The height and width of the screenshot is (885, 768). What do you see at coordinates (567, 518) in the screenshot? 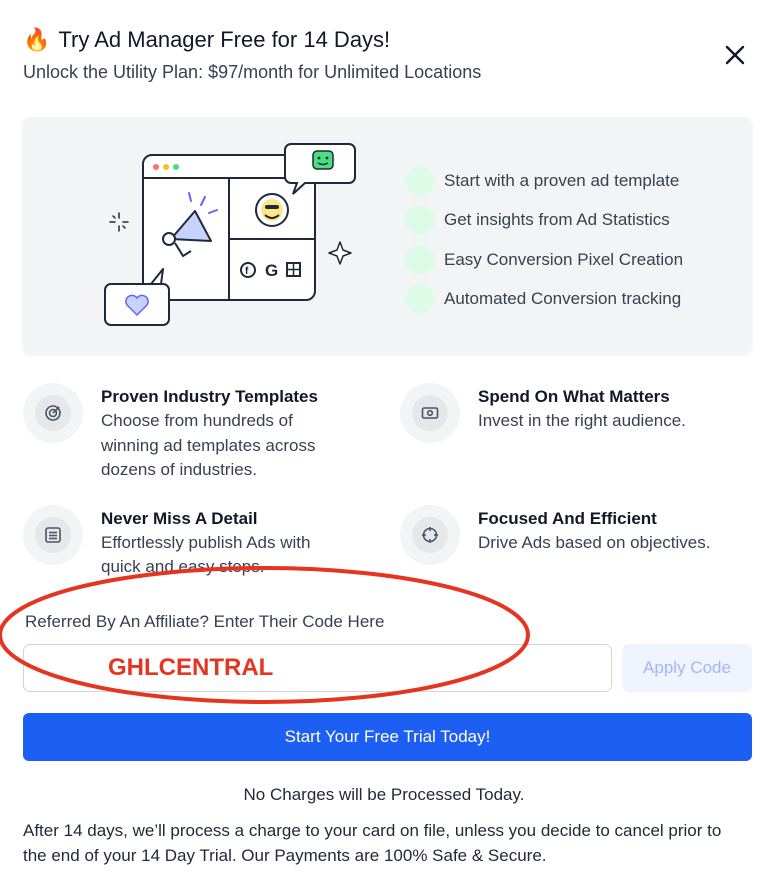
I see `feature-title: Focused And Efficient` at bounding box center [567, 518].